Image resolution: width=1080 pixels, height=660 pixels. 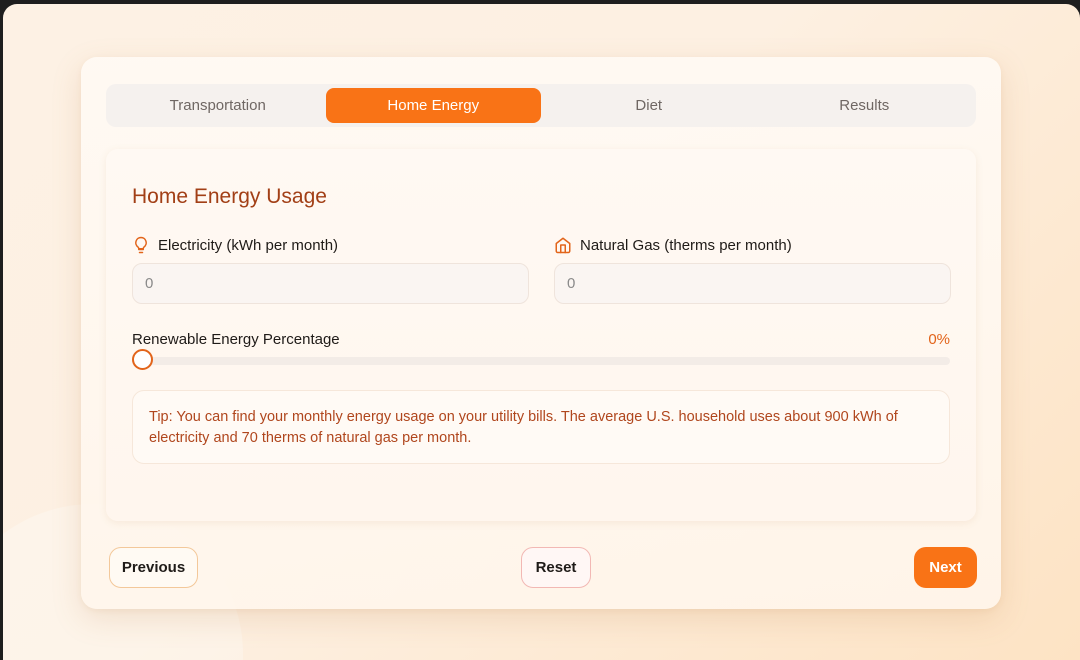 I want to click on previous-button: Previous, so click(x=153, y=567).